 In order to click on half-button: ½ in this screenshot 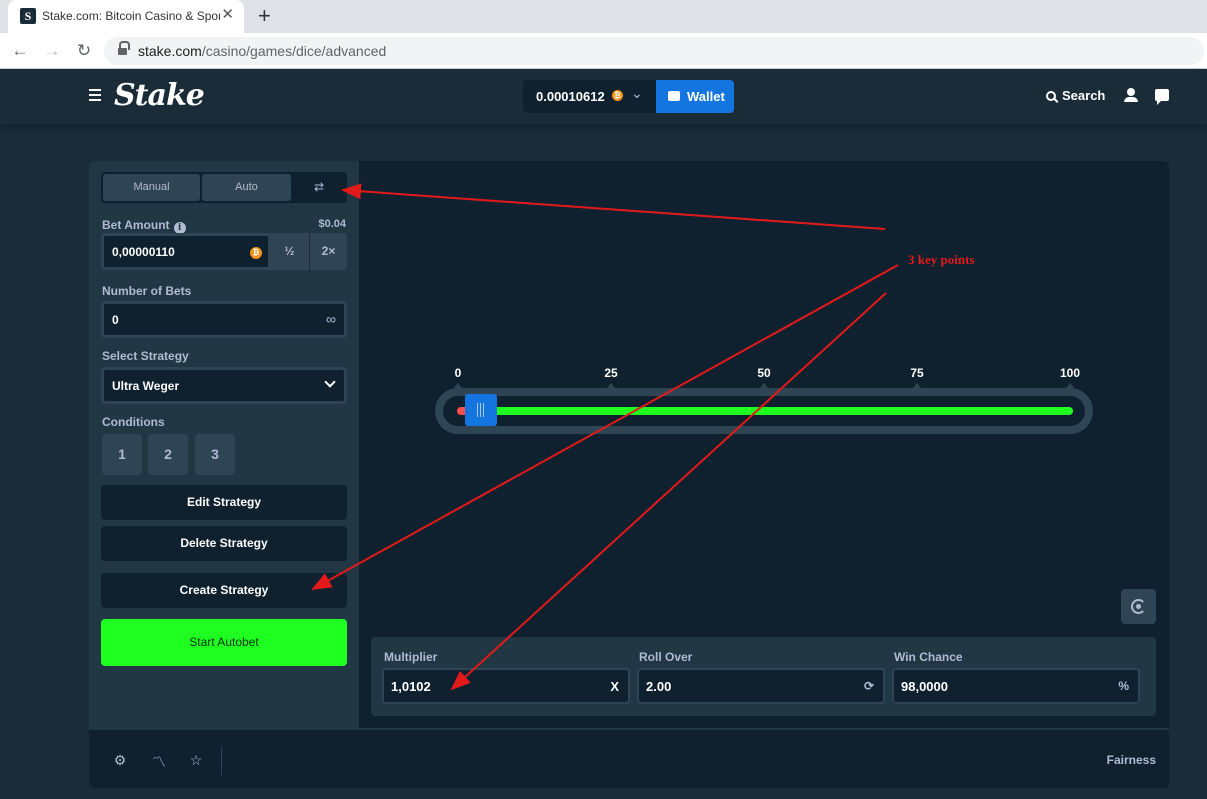, I will do `click(289, 251)`.